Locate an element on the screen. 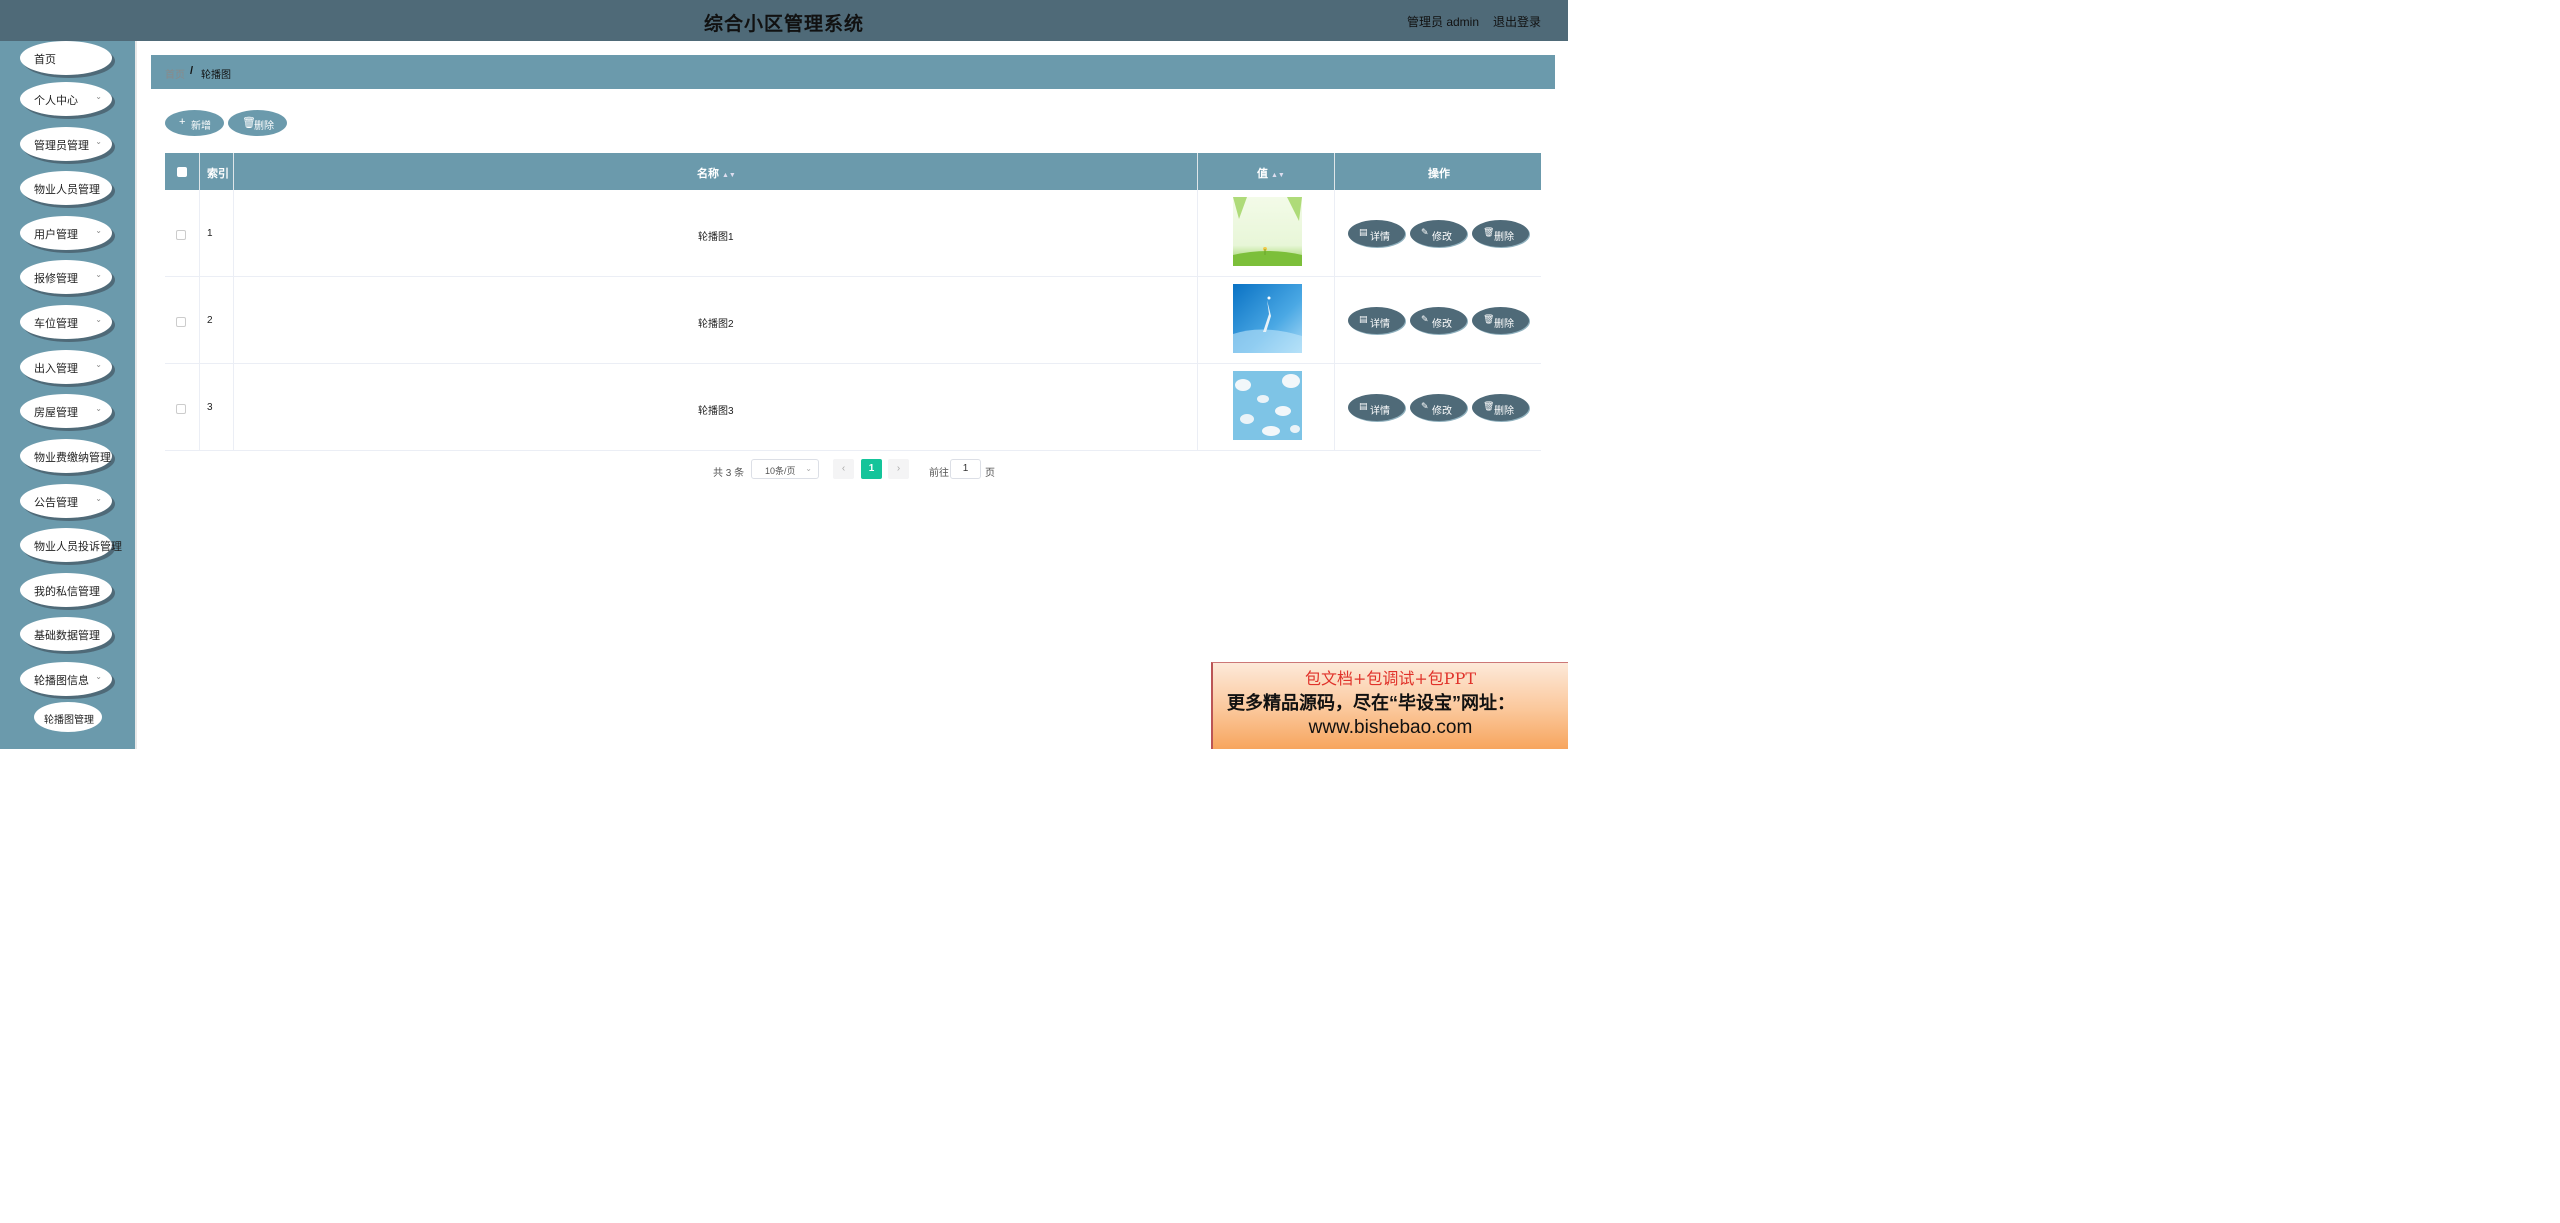 The width and height of the screenshot is (2560, 1223). column-header-actions: 操作 is located at coordinates (1439, 174).